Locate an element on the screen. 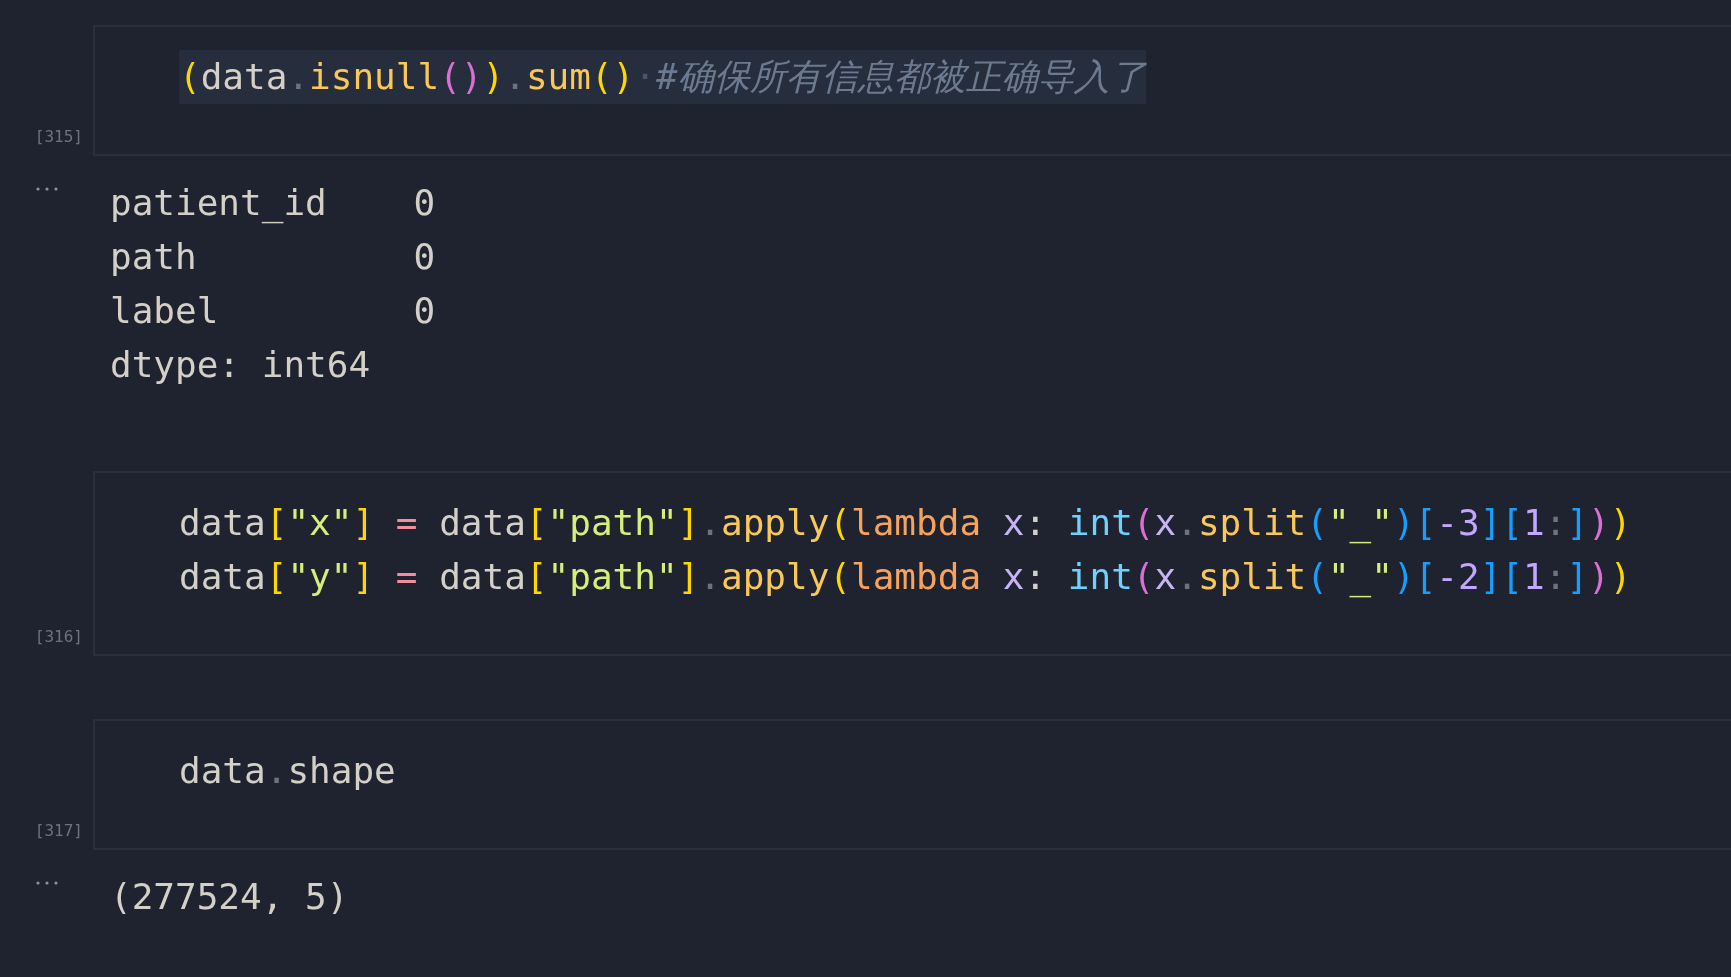 This screenshot has height=977, width=1731. code-cell: data.shape is located at coordinates (912, 784).